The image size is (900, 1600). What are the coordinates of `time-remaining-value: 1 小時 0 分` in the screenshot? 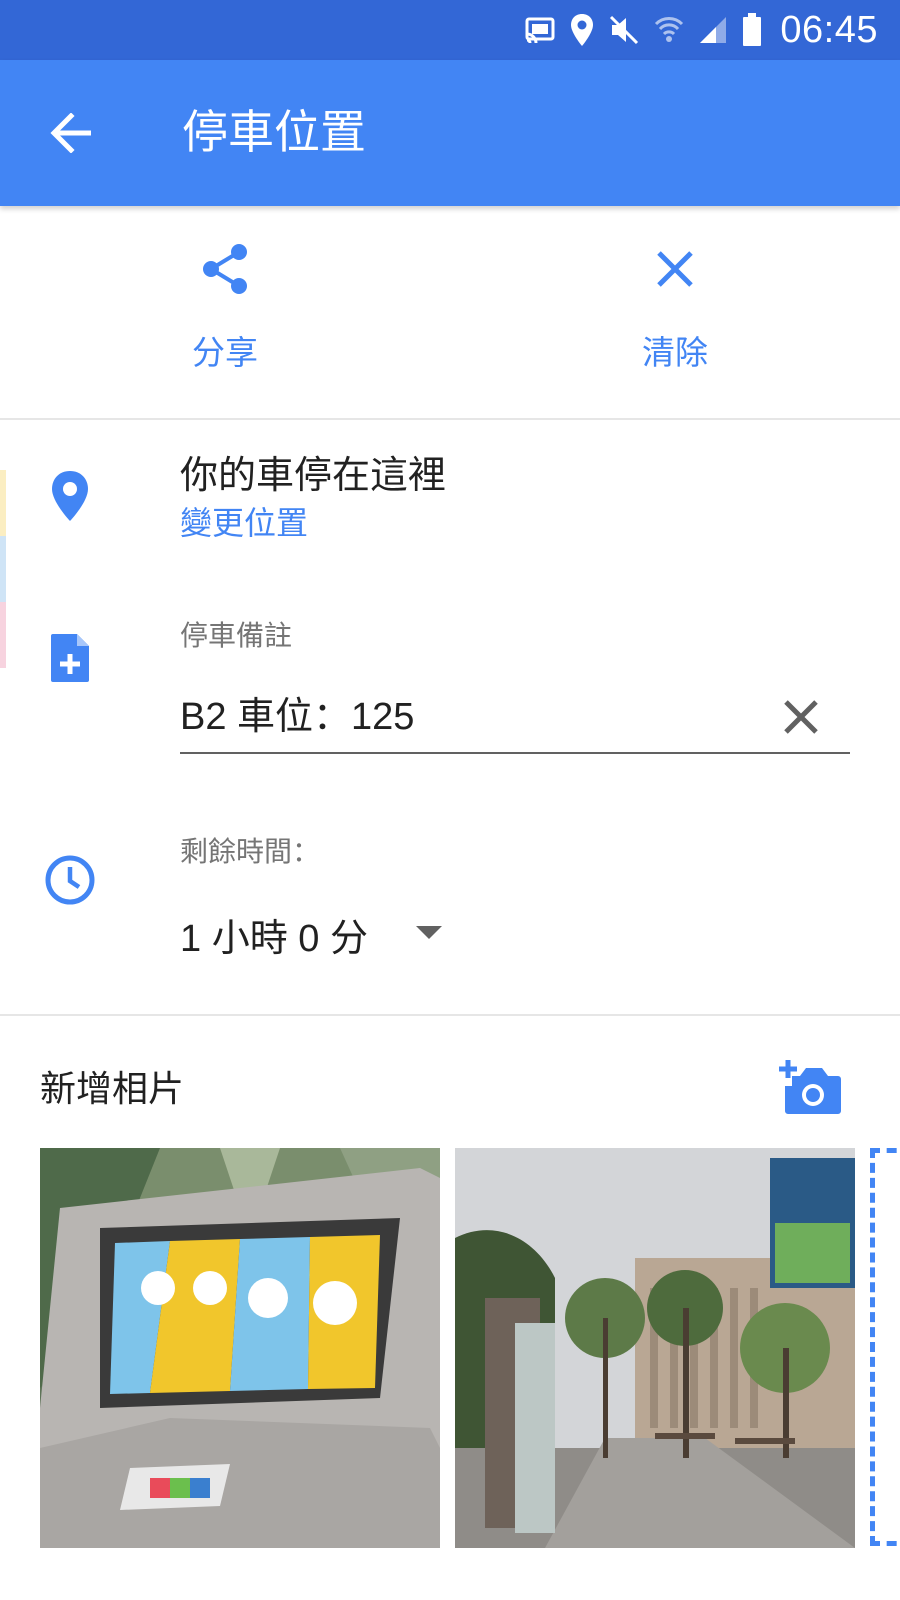 It's located at (274, 938).